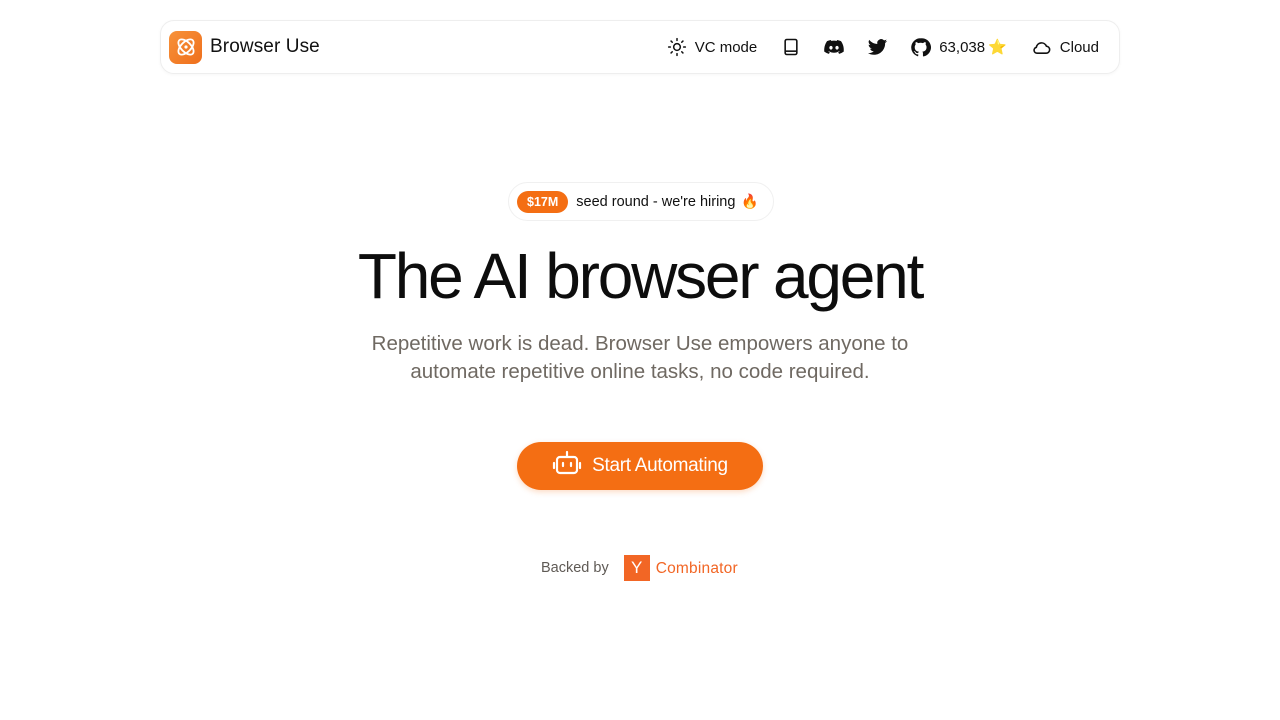  I want to click on announcement-pill: $17M seed round - we're hiring 🔥, so click(641, 201).